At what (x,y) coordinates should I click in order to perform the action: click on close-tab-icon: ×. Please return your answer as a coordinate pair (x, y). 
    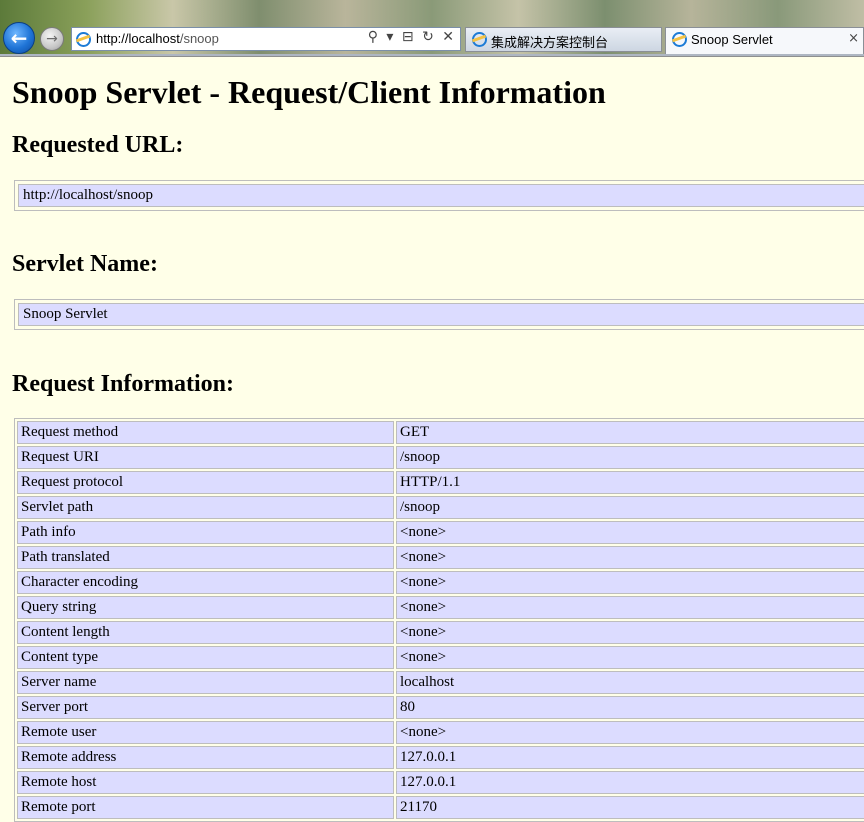
    Looking at the image, I should click on (853, 38).